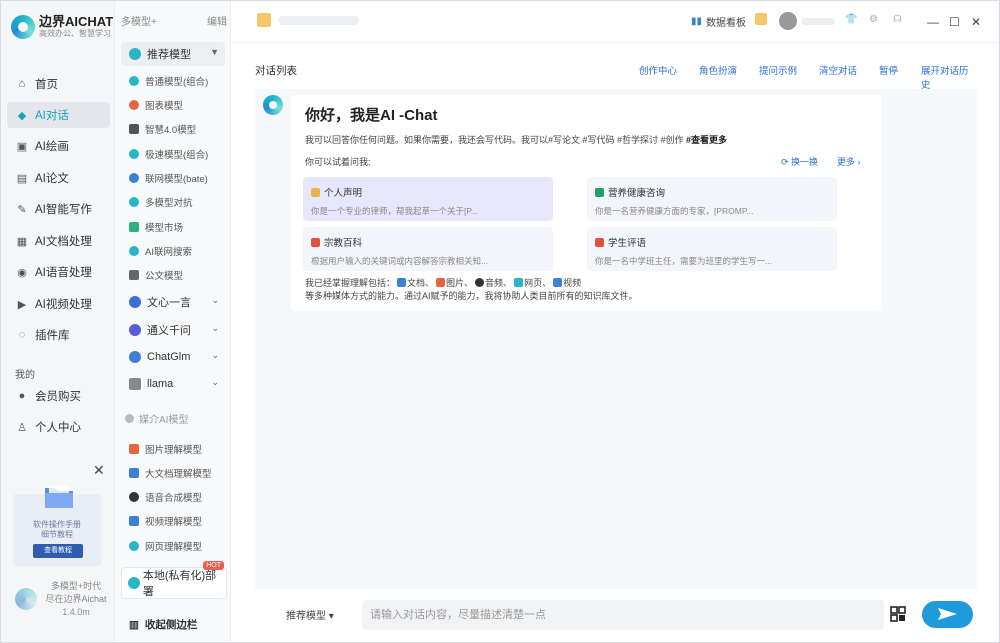 This screenshot has width=1000, height=643. Describe the element at coordinates (799, 161) in the screenshot. I see `swap-button: ⟳ 换一换` at that location.